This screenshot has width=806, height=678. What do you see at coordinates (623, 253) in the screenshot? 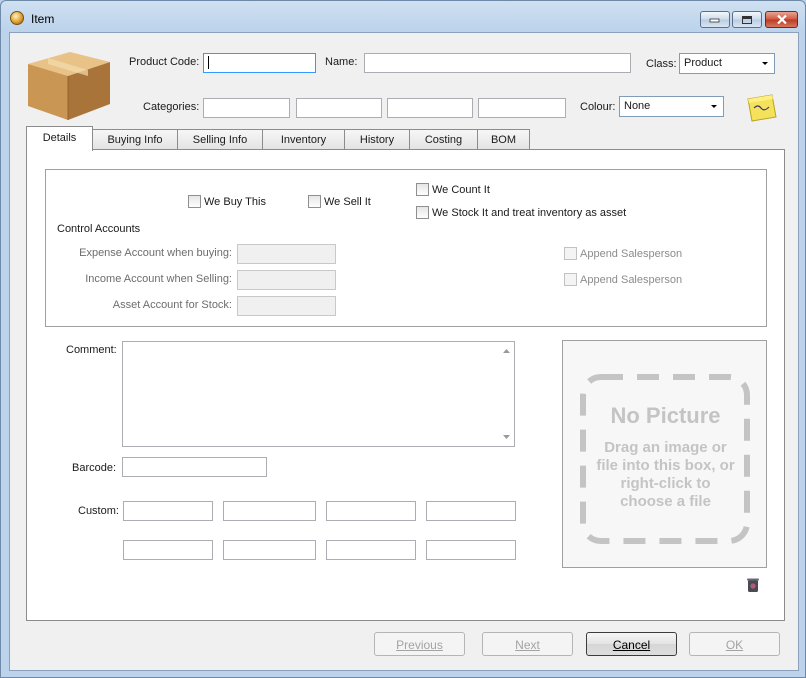
I see `append-salesperson-checkbox-1: Append Salesperson` at bounding box center [623, 253].